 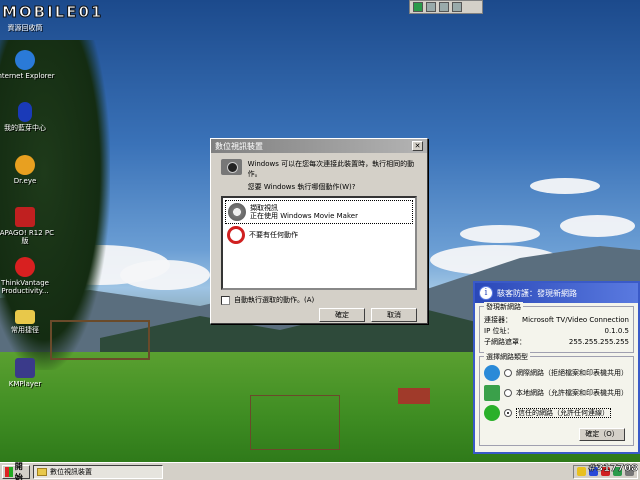 What do you see at coordinates (25, 112) in the screenshot?
I see `bluetooth-icon` at bounding box center [25, 112].